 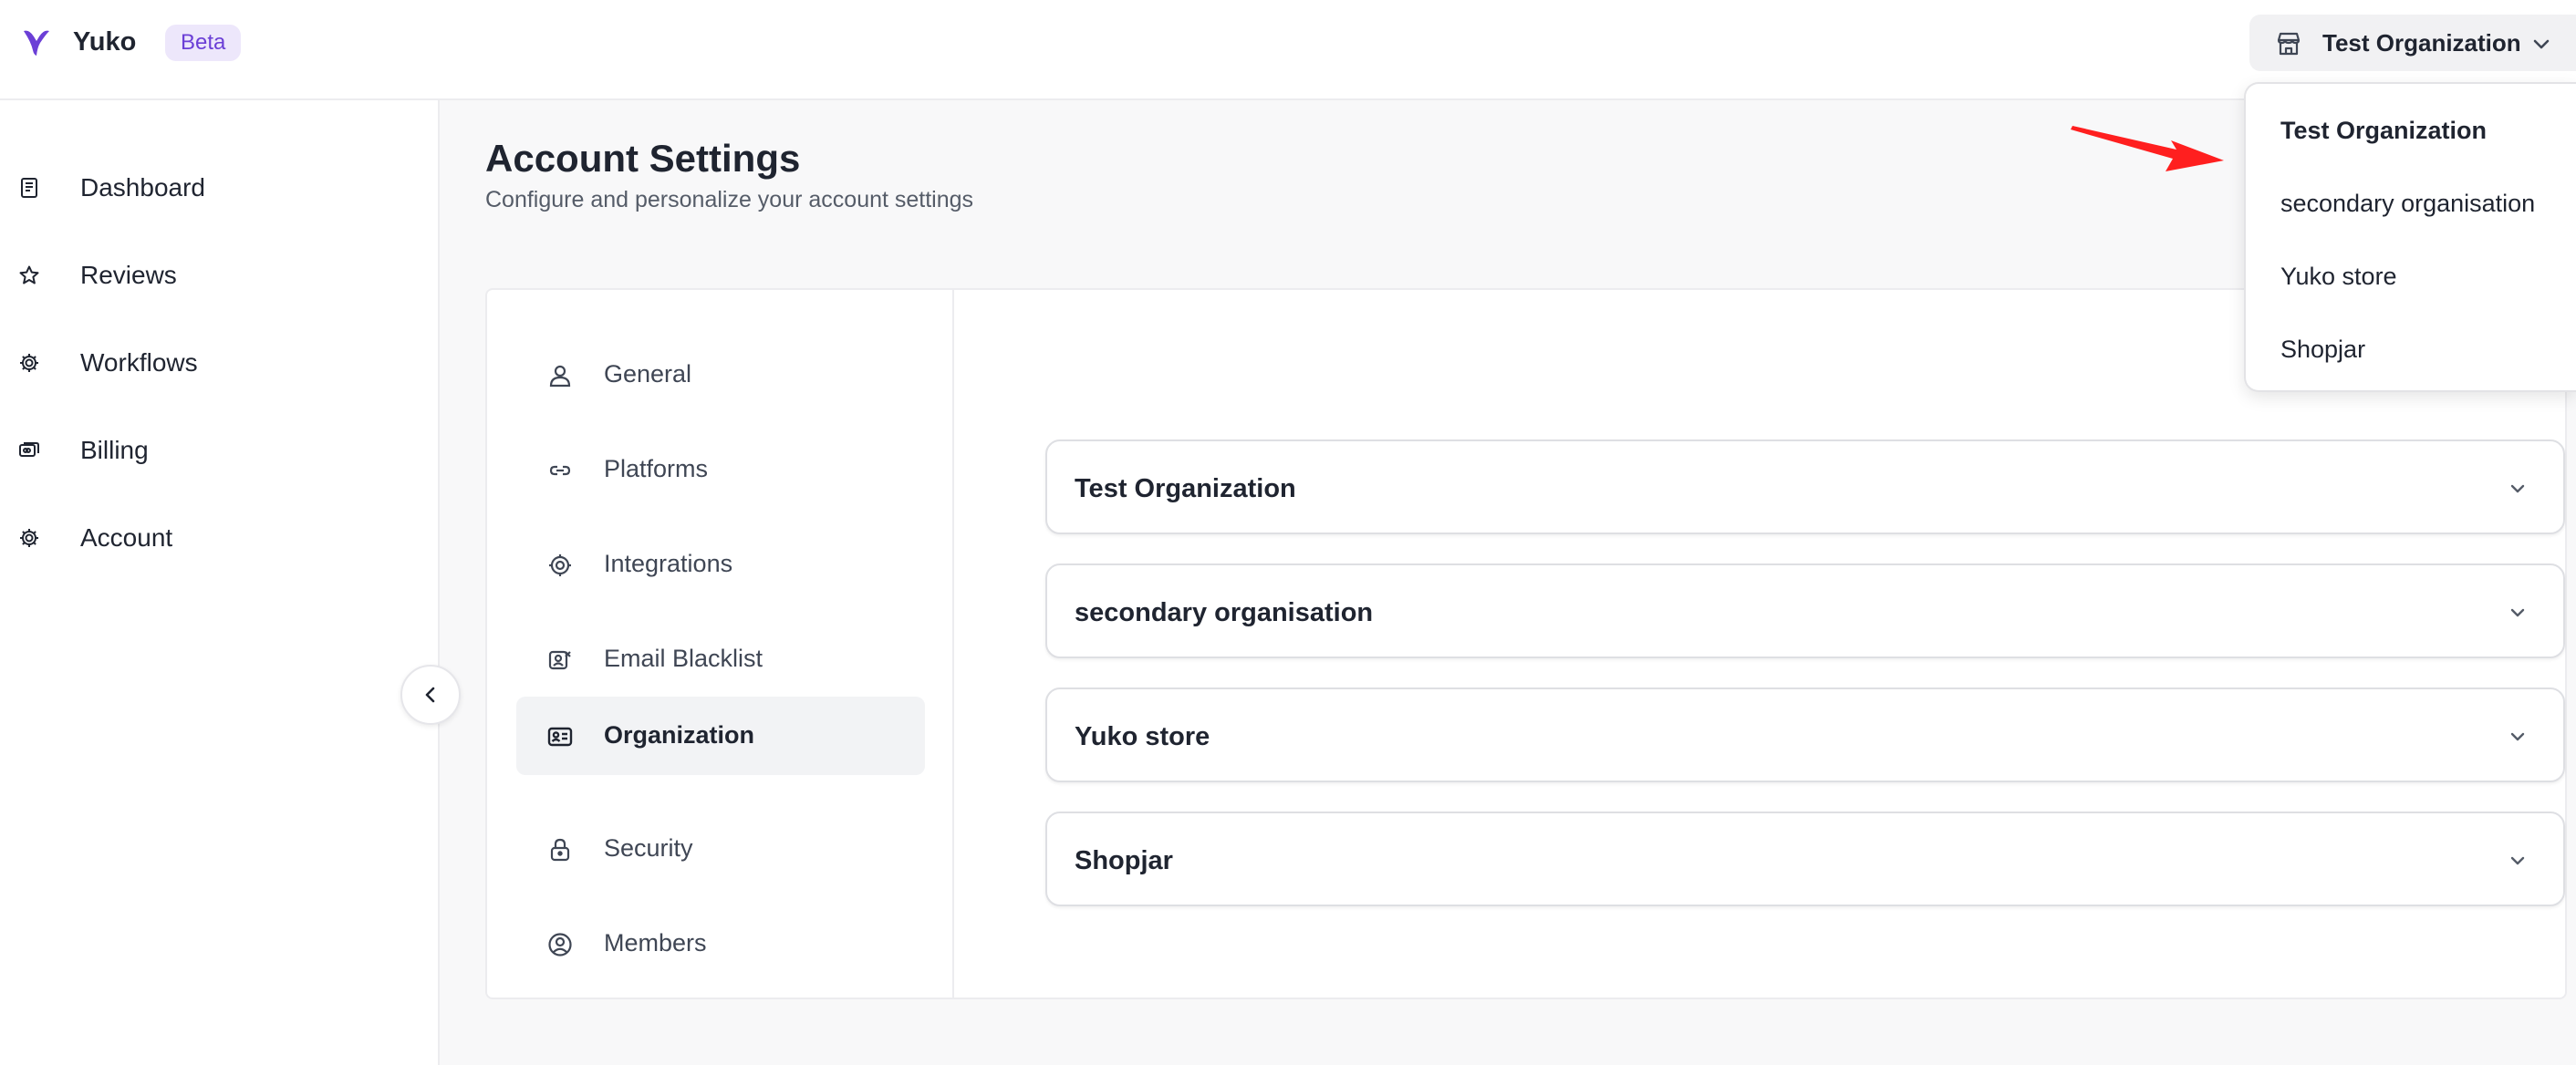 What do you see at coordinates (1224, 612) in the screenshot?
I see `organization-name: secondary organisation` at bounding box center [1224, 612].